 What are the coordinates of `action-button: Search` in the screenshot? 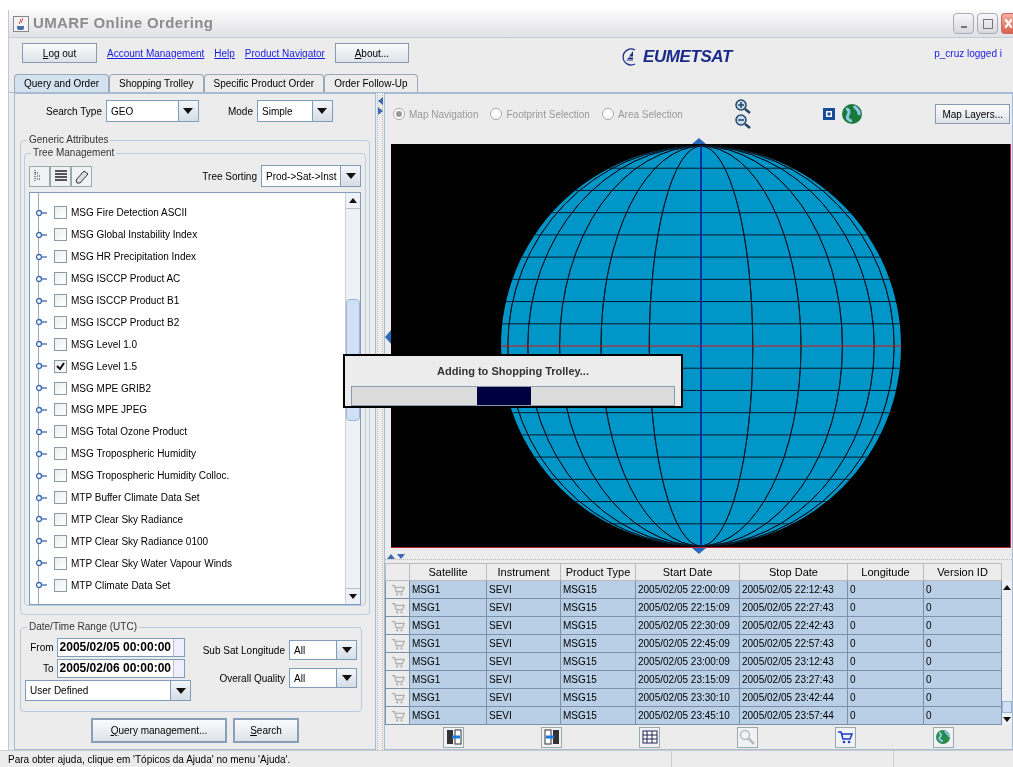 It's located at (266, 730).